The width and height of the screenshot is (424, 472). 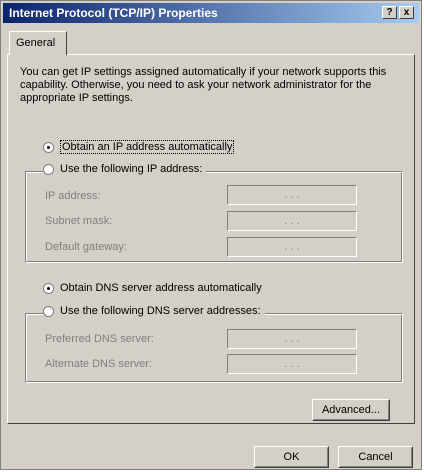 I want to click on obtain-dns-auto-label: Obtain DNS server address automatically, so click(x=161, y=288).